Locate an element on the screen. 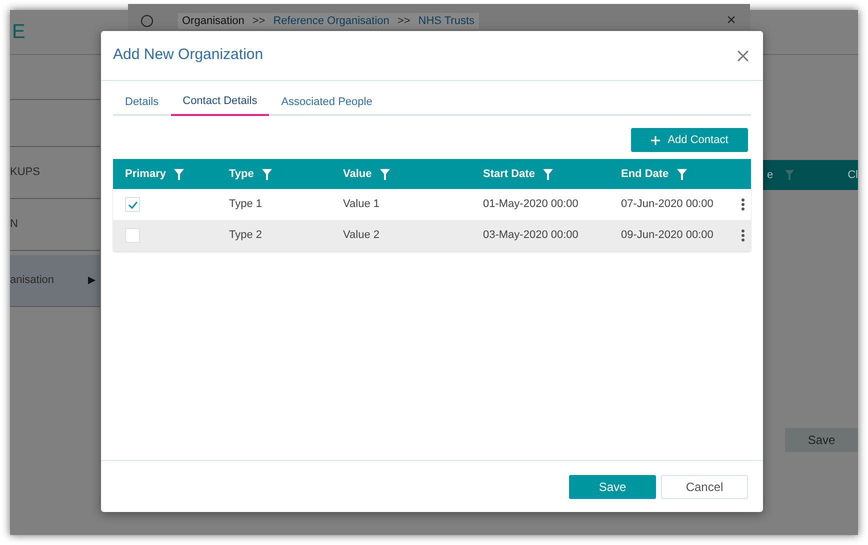 Image resolution: width=868 pixels, height=545 pixels. column-header: End Date is located at coordinates (645, 174).